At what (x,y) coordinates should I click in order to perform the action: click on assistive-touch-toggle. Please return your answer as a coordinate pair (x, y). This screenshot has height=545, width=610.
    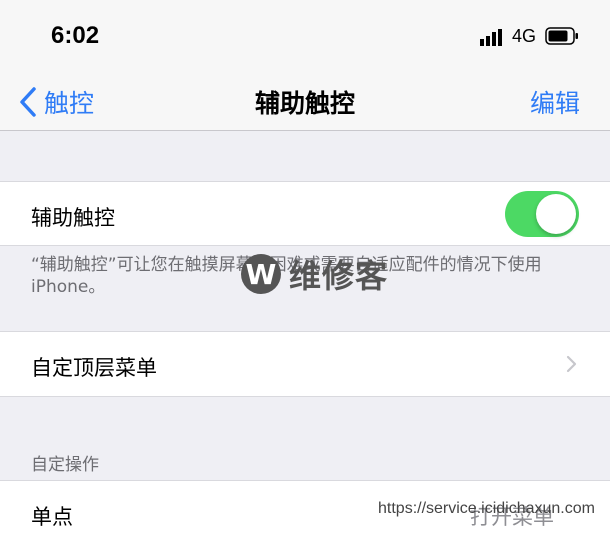
    Looking at the image, I should click on (542, 214).